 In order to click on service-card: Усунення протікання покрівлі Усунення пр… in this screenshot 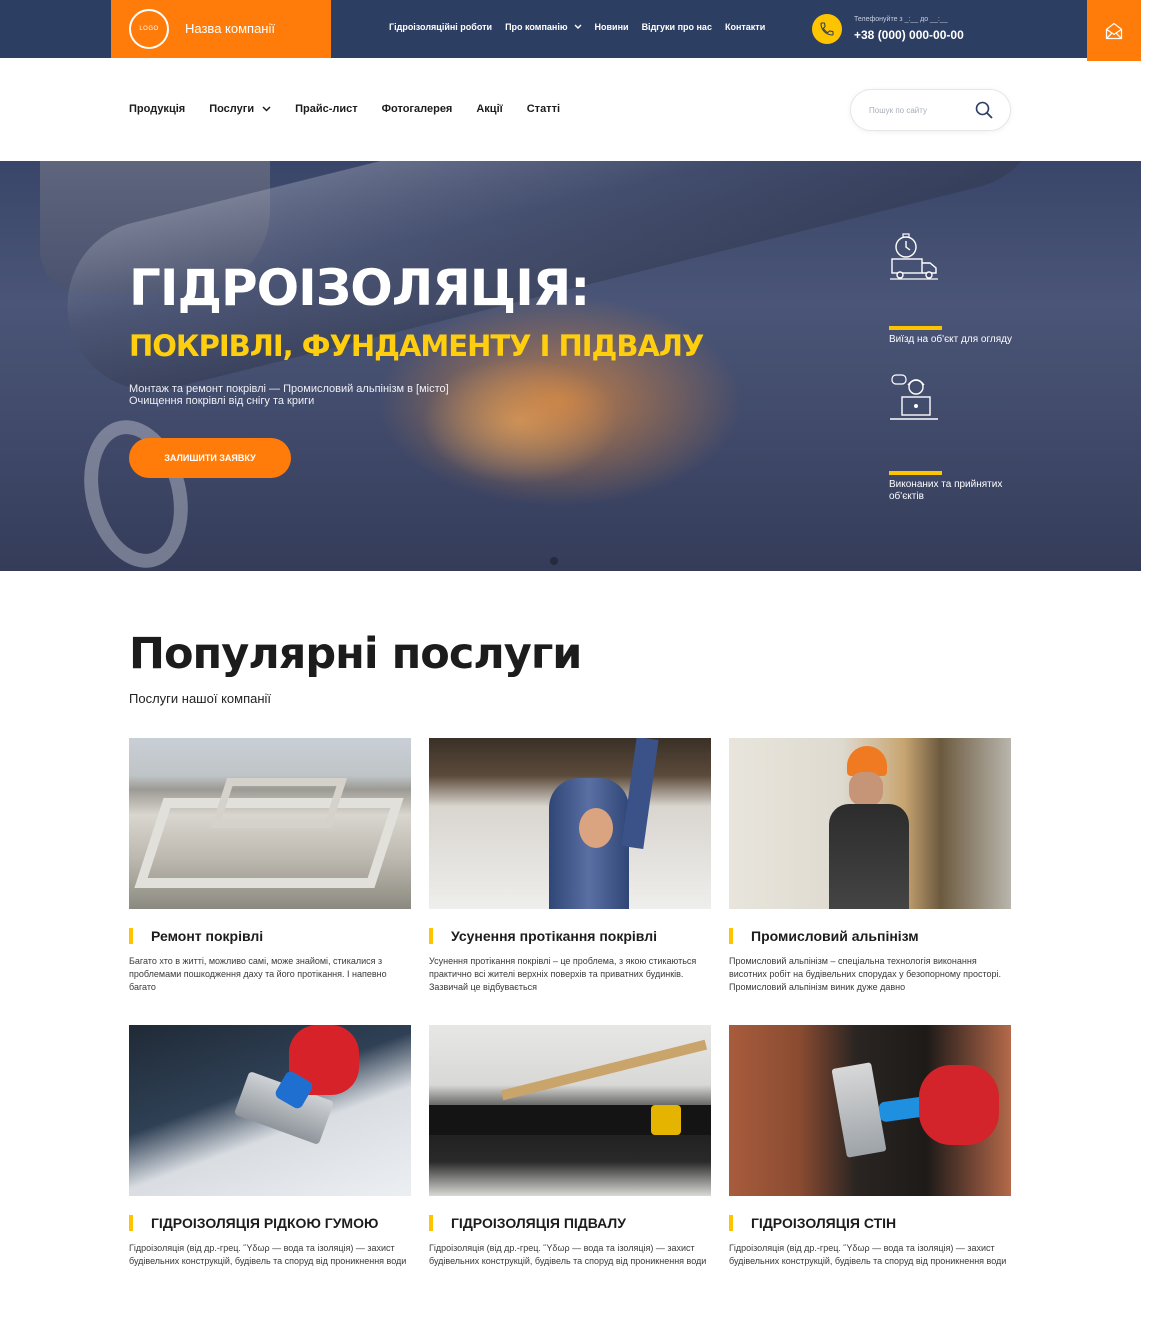, I will do `click(570, 865)`.